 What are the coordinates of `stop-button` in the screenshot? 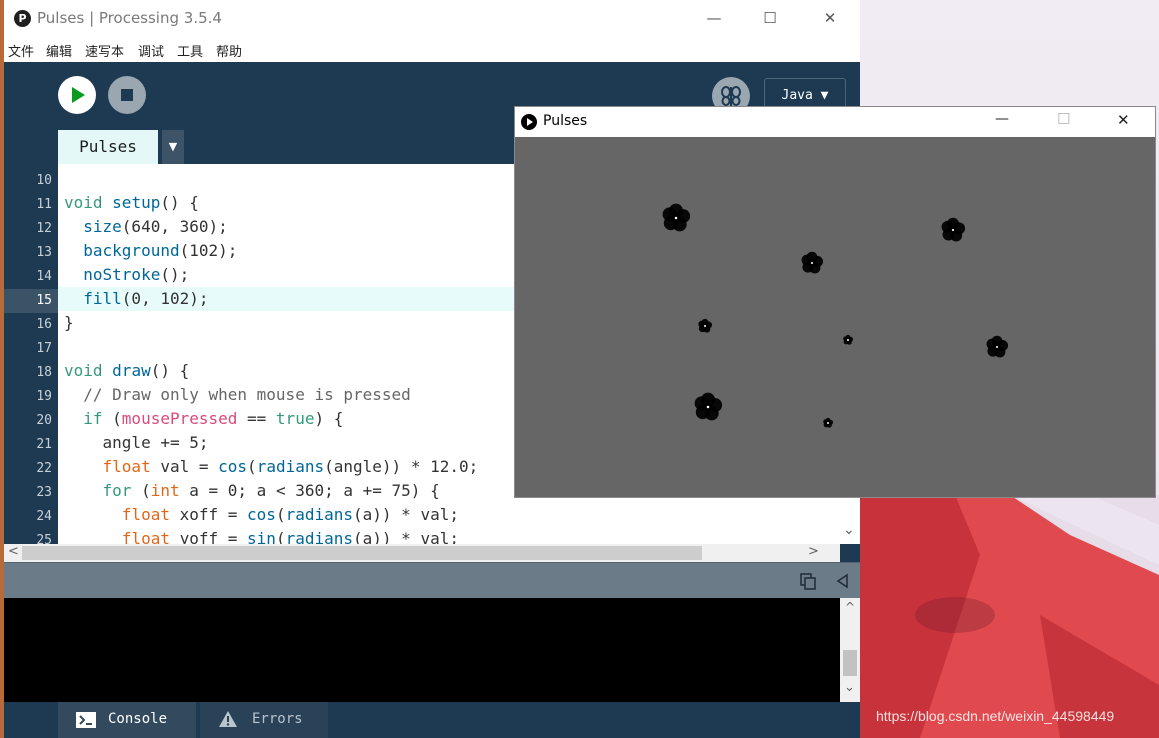 It's located at (127, 95).